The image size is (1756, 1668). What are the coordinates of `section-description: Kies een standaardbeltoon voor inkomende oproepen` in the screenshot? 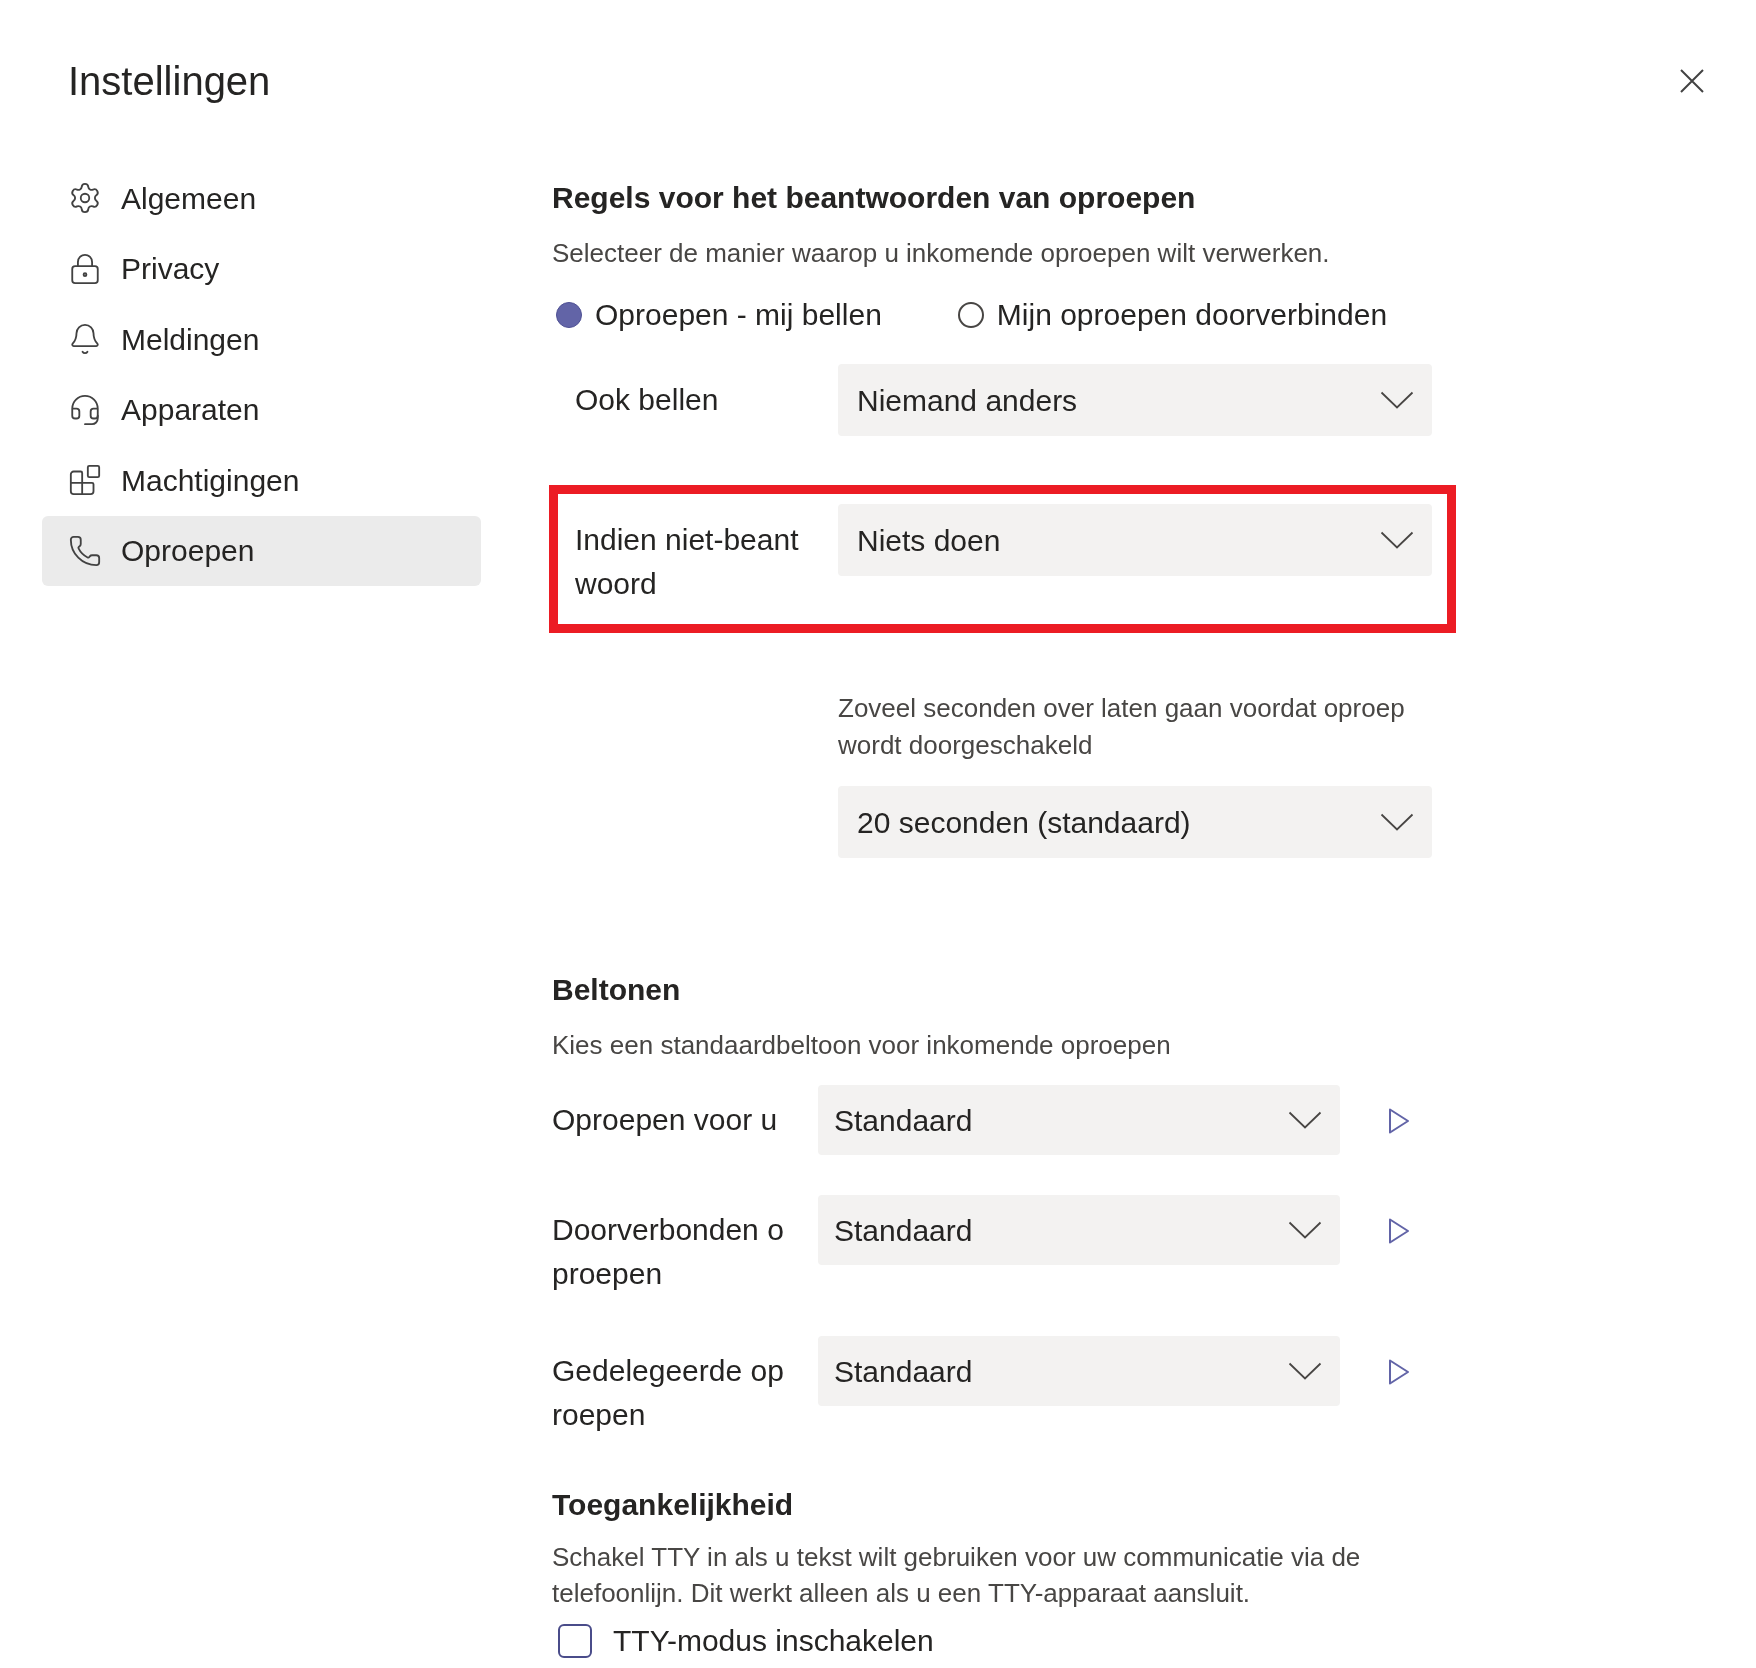 It's located at (861, 1045).